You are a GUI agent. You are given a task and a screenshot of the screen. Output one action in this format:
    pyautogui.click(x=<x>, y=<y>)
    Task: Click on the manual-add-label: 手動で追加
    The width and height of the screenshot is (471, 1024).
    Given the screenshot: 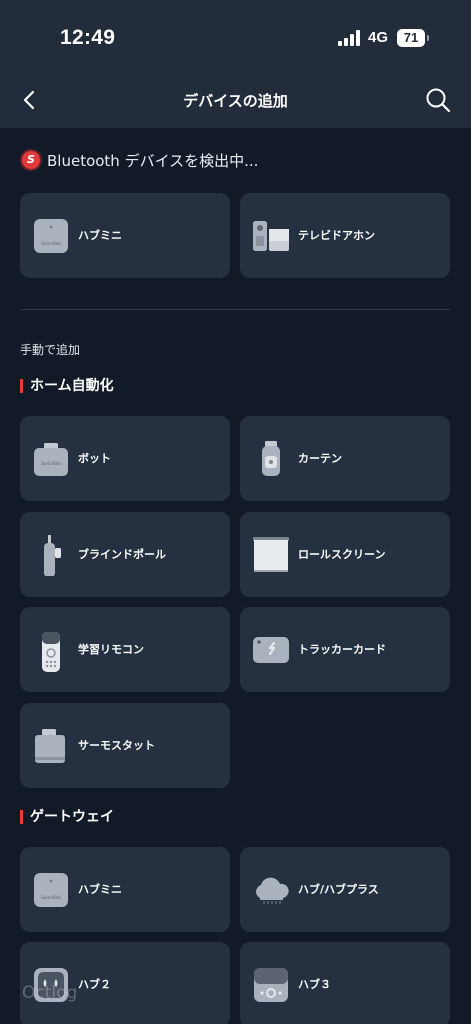 What is the action you would take?
    pyautogui.click(x=50, y=350)
    